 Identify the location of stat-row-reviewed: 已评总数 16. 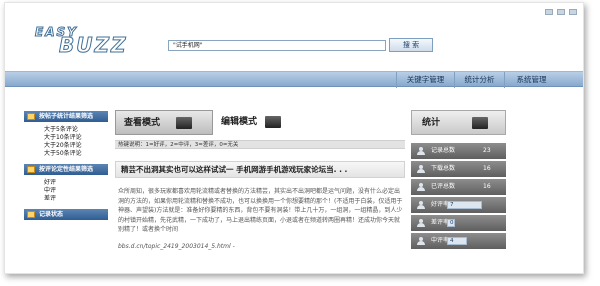
(458, 187).